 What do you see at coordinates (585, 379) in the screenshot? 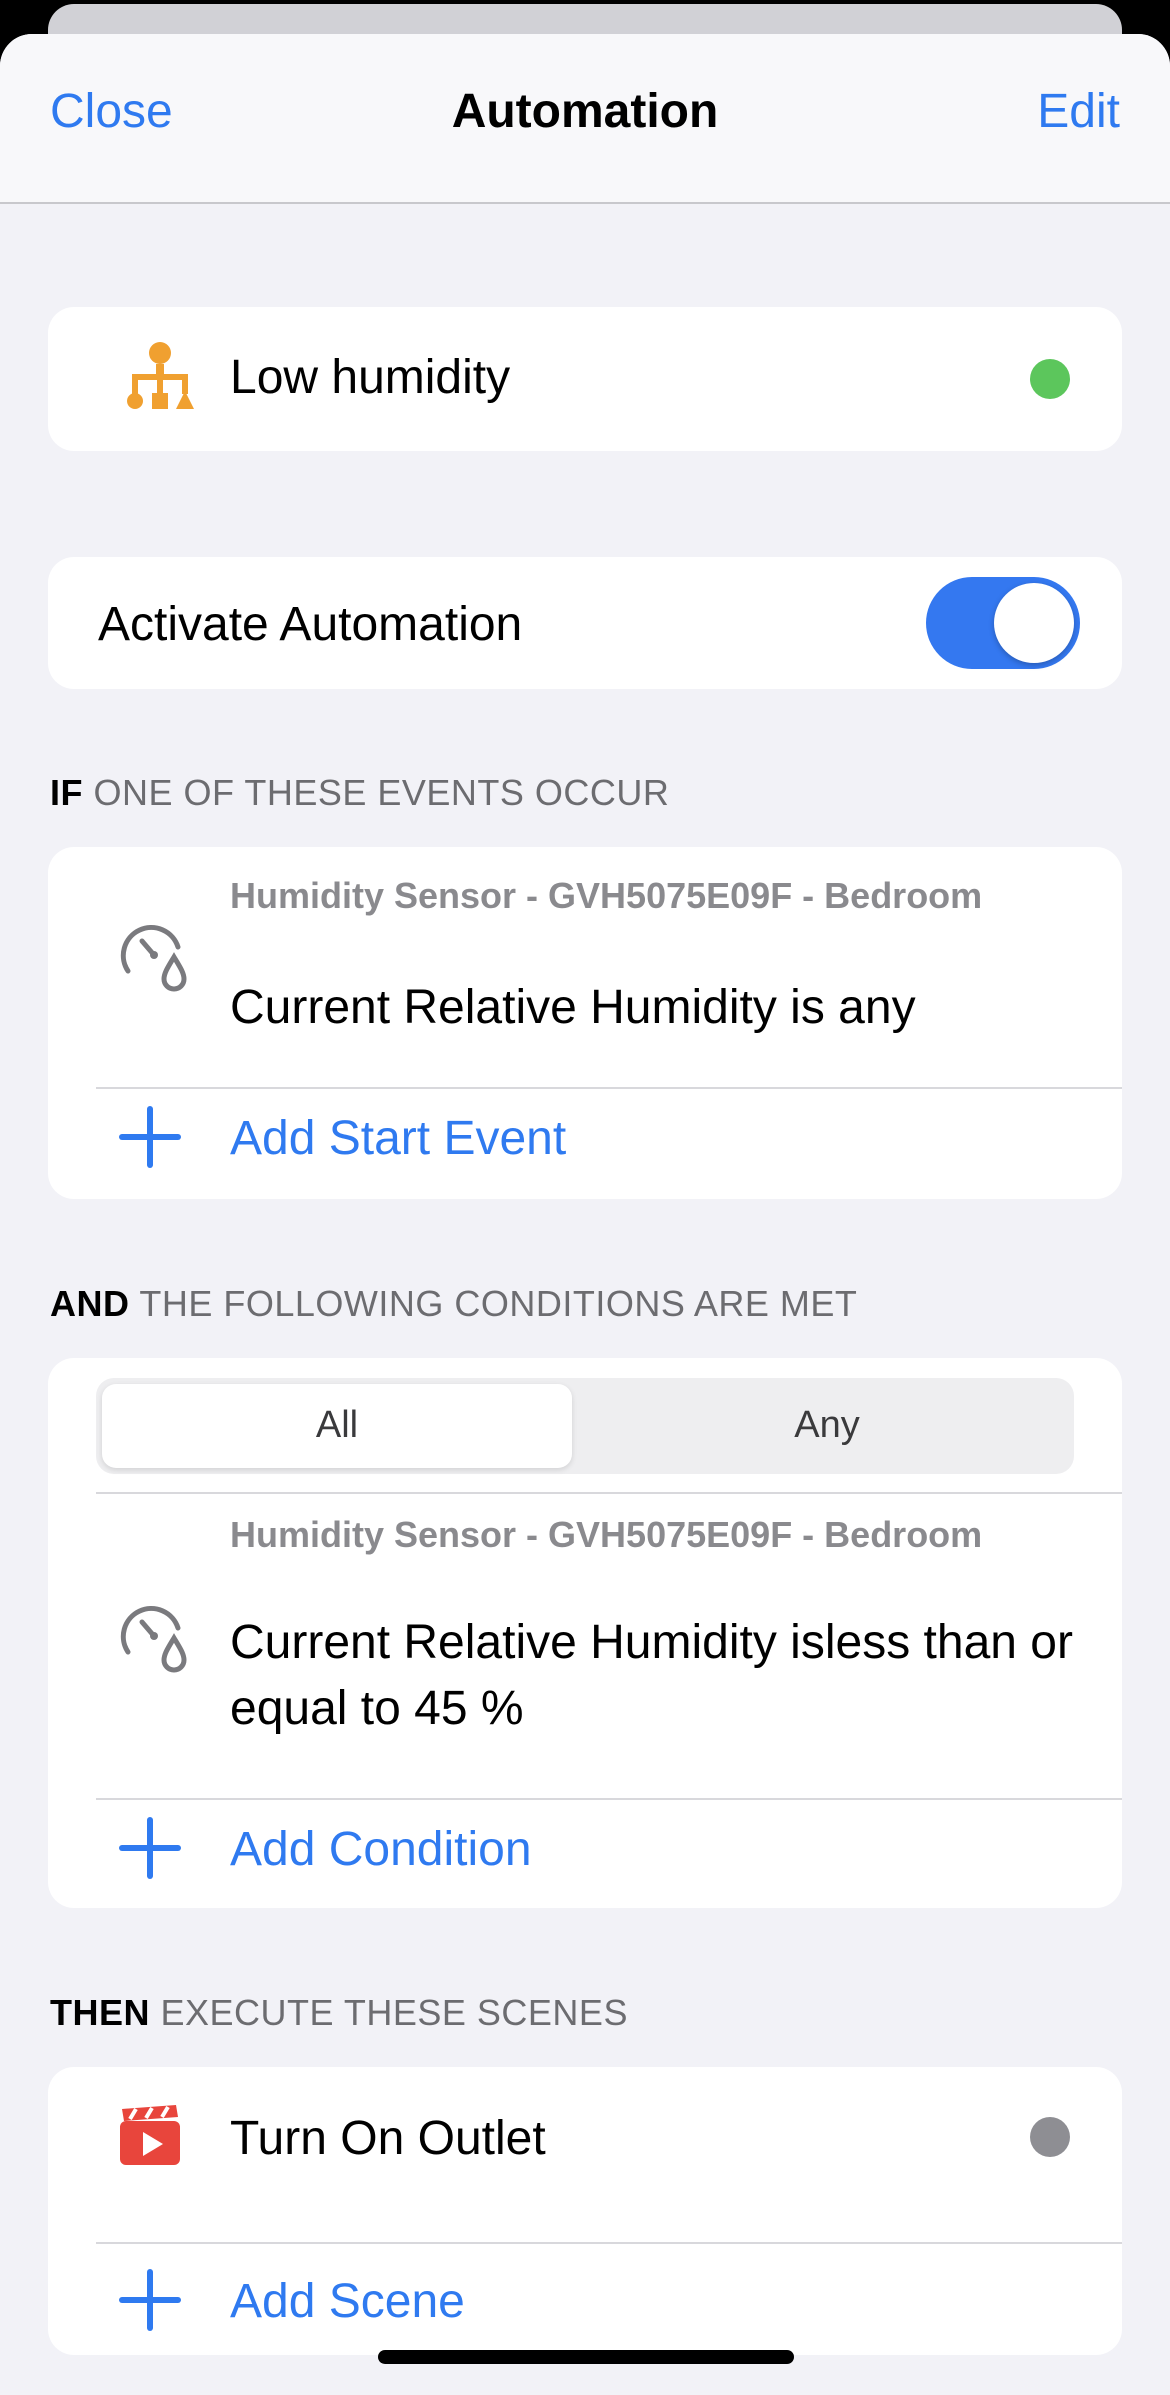
I see `automation-name-card: Low humidity` at bounding box center [585, 379].